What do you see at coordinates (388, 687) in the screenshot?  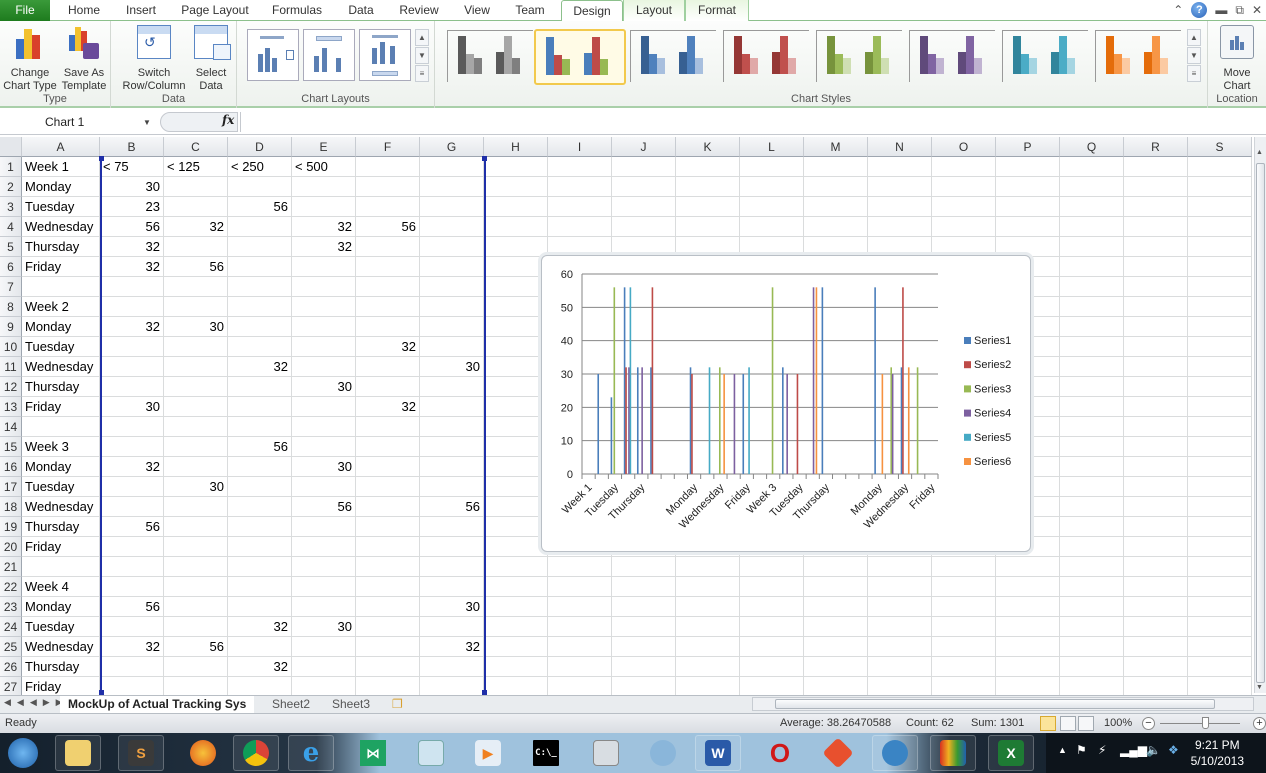 I see `cell-f27` at bounding box center [388, 687].